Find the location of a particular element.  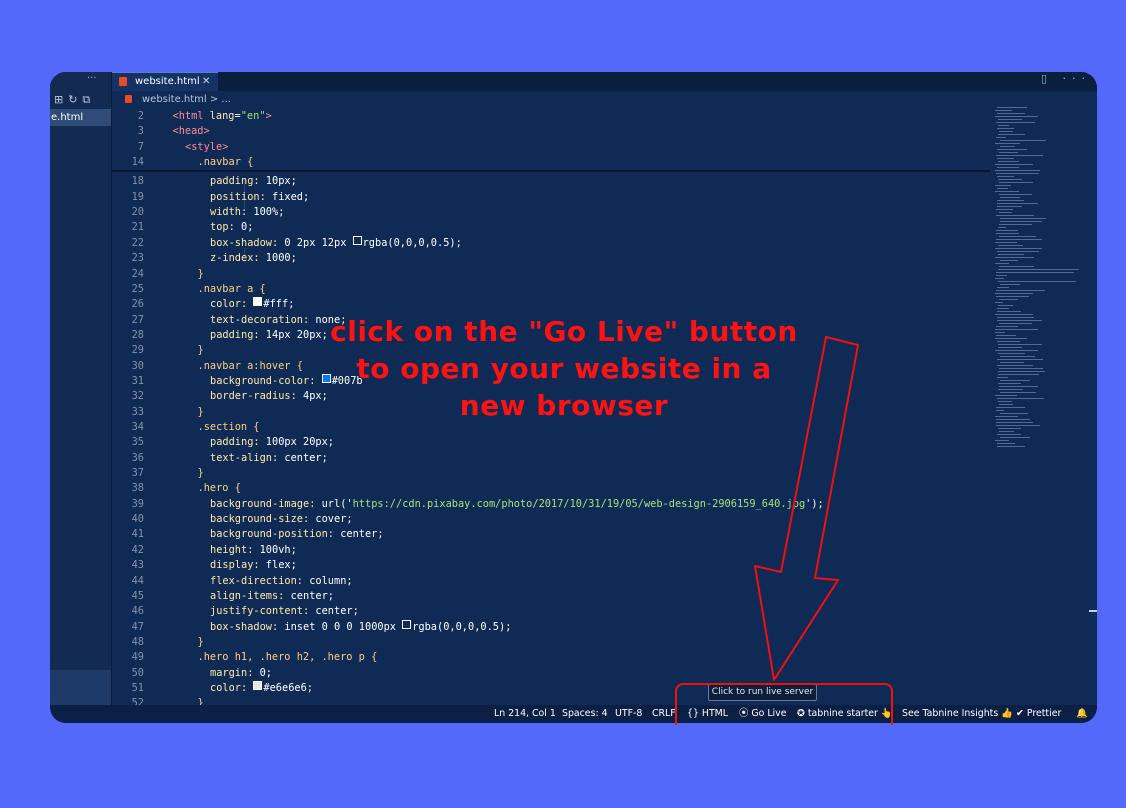

code-token: top: is located at coordinates (225, 227).